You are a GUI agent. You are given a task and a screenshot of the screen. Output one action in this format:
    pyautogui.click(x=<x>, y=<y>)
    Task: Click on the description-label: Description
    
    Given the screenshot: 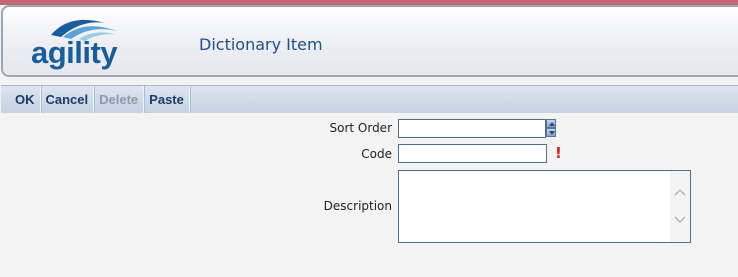 What is the action you would take?
    pyautogui.click(x=357, y=206)
    